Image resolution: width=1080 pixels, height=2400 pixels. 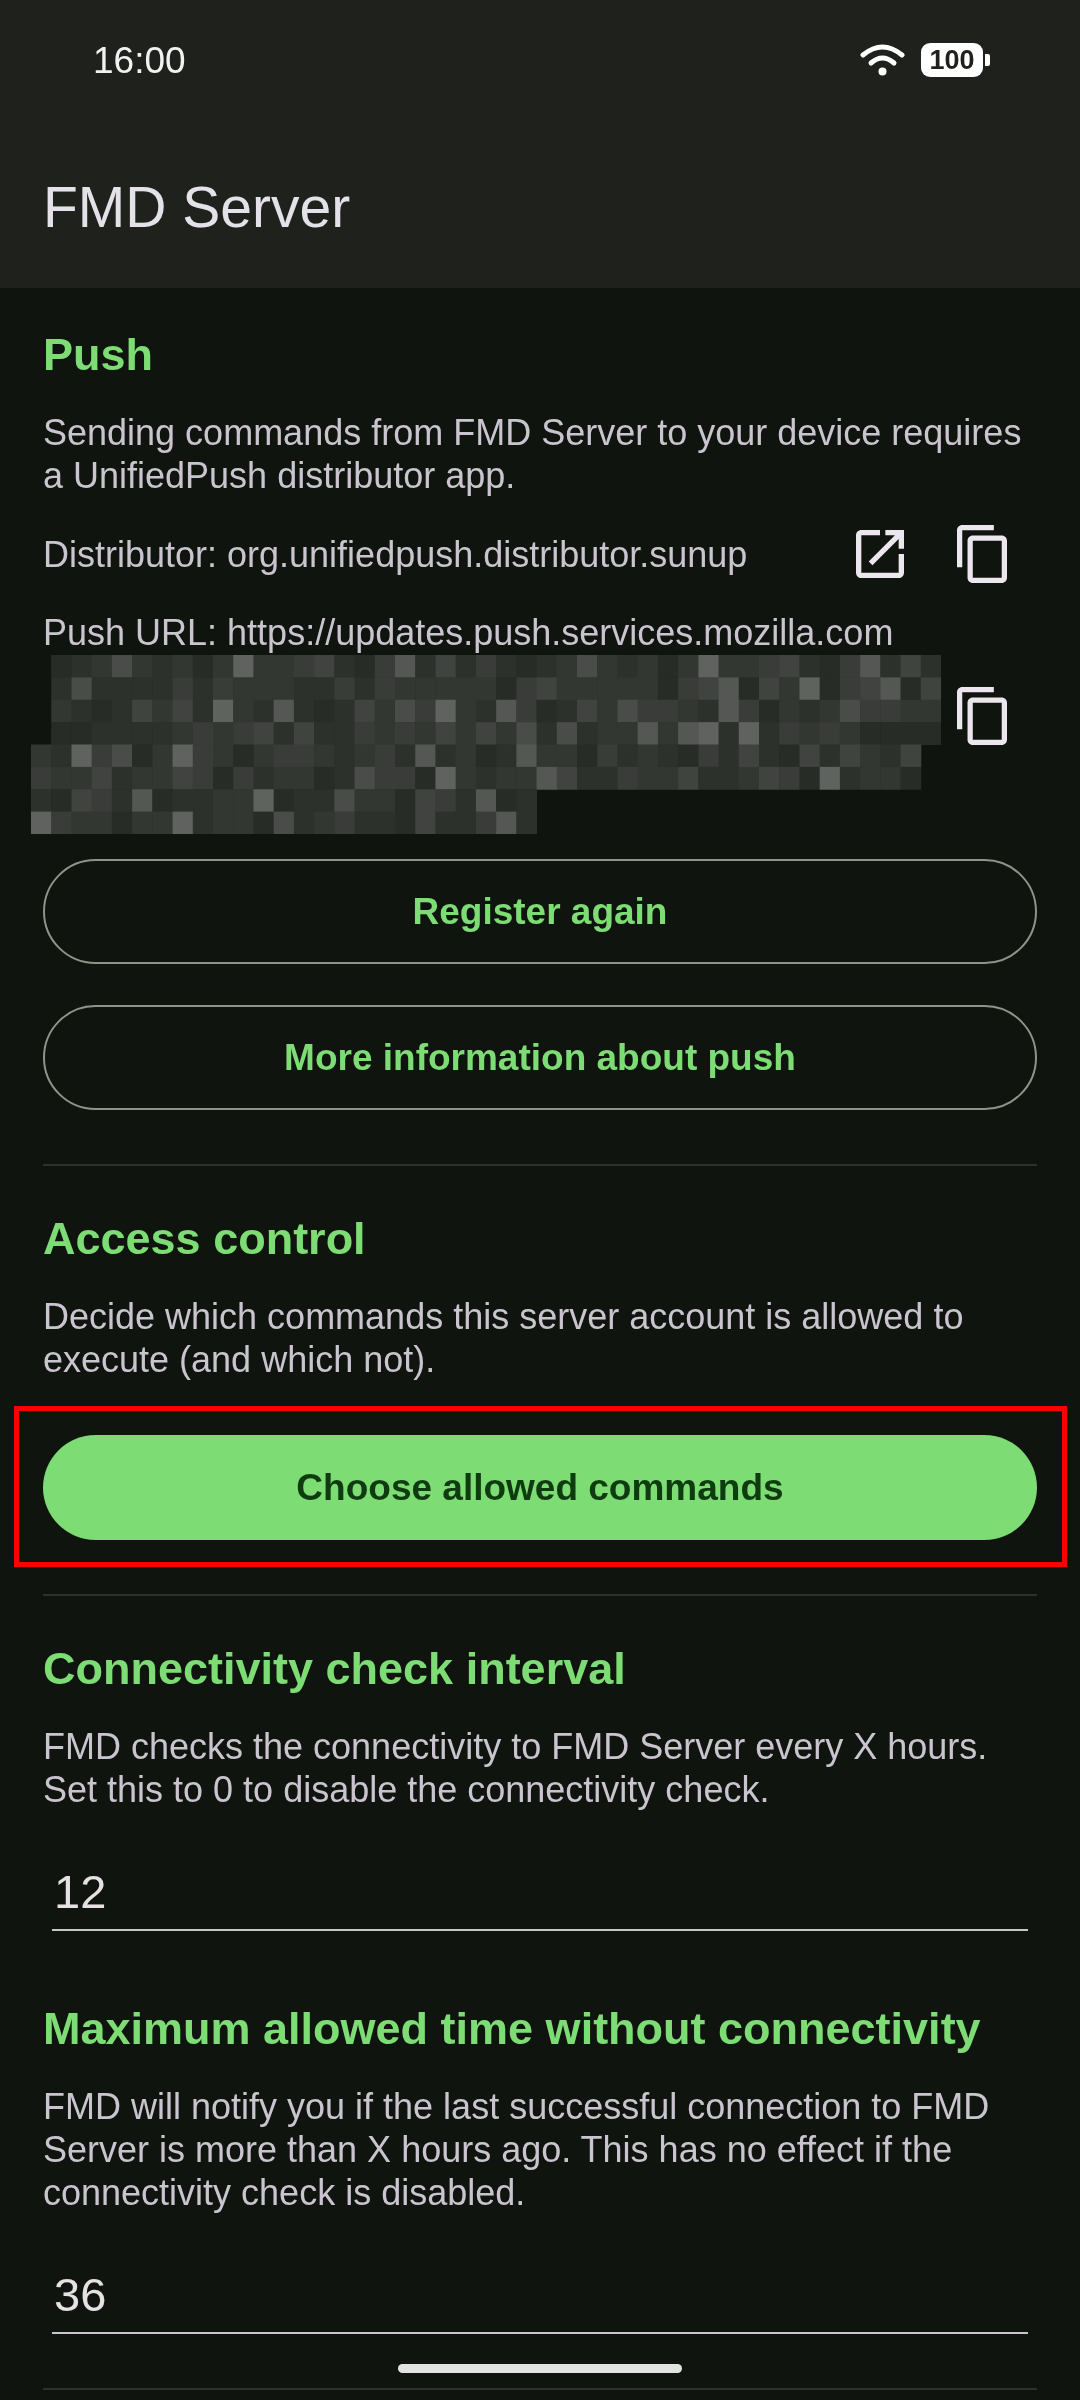 I want to click on battery-indicator: 100, so click(x=955, y=60).